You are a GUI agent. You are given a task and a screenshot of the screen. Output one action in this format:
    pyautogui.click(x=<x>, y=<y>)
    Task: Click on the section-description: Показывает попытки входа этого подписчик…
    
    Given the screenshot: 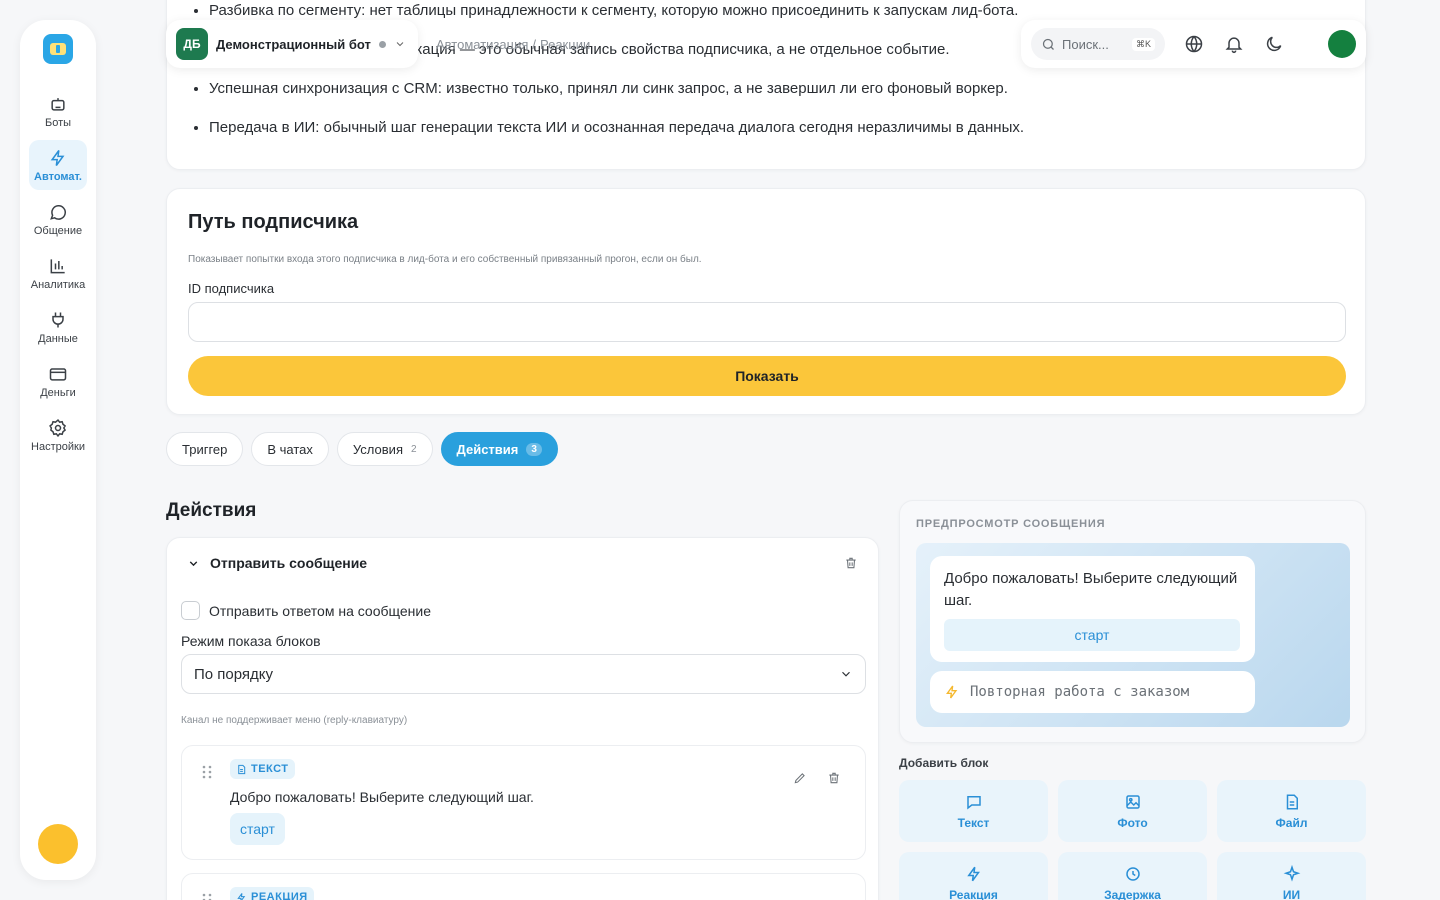 What is the action you would take?
    pyautogui.click(x=445, y=259)
    